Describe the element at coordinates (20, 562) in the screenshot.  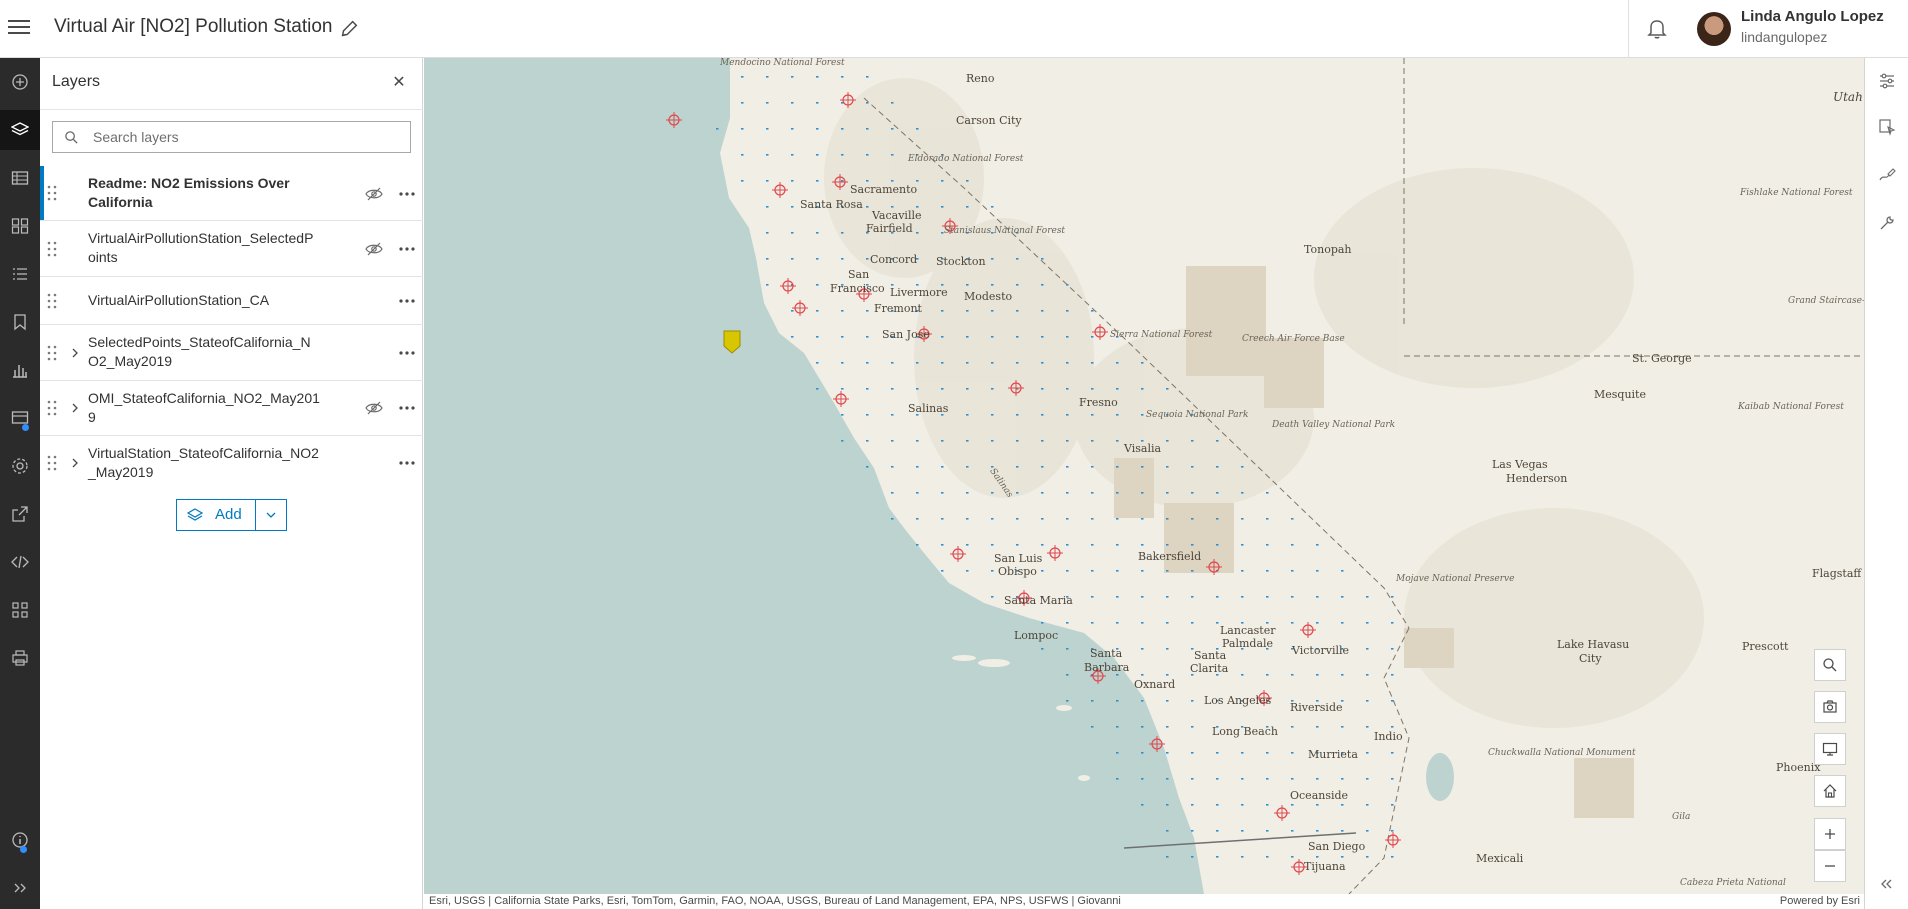
I see `embed-icon` at that location.